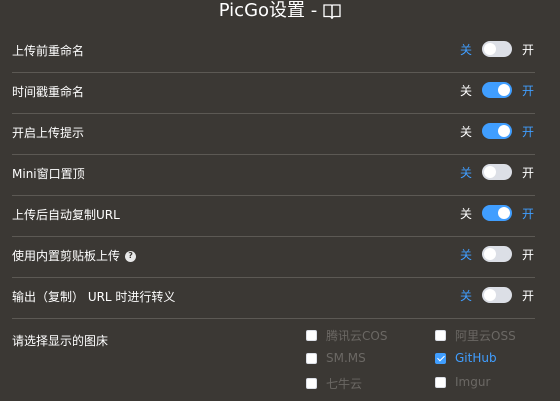  I want to click on image-bed-smms: SM.MS, so click(336, 358).